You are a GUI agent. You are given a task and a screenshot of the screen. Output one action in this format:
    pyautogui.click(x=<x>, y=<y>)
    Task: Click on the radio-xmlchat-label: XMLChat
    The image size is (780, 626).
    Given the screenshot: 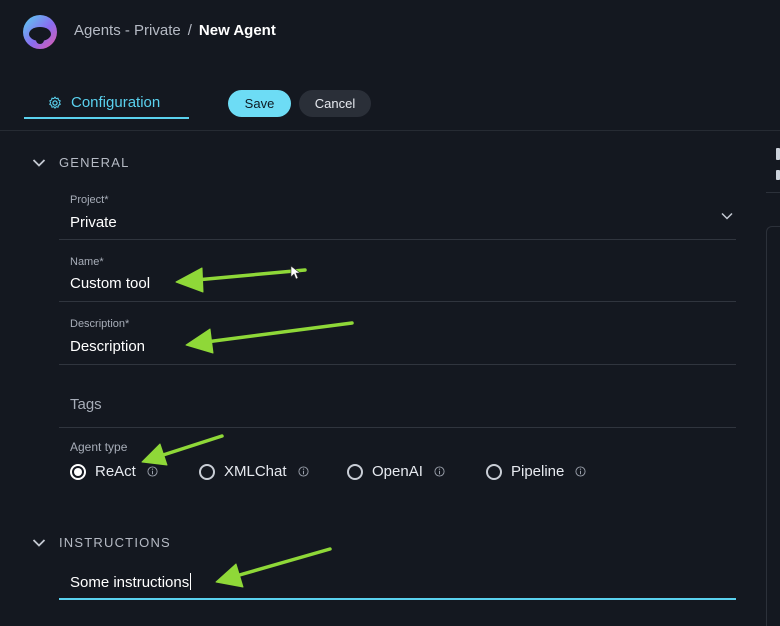 What is the action you would take?
    pyautogui.click(x=255, y=471)
    